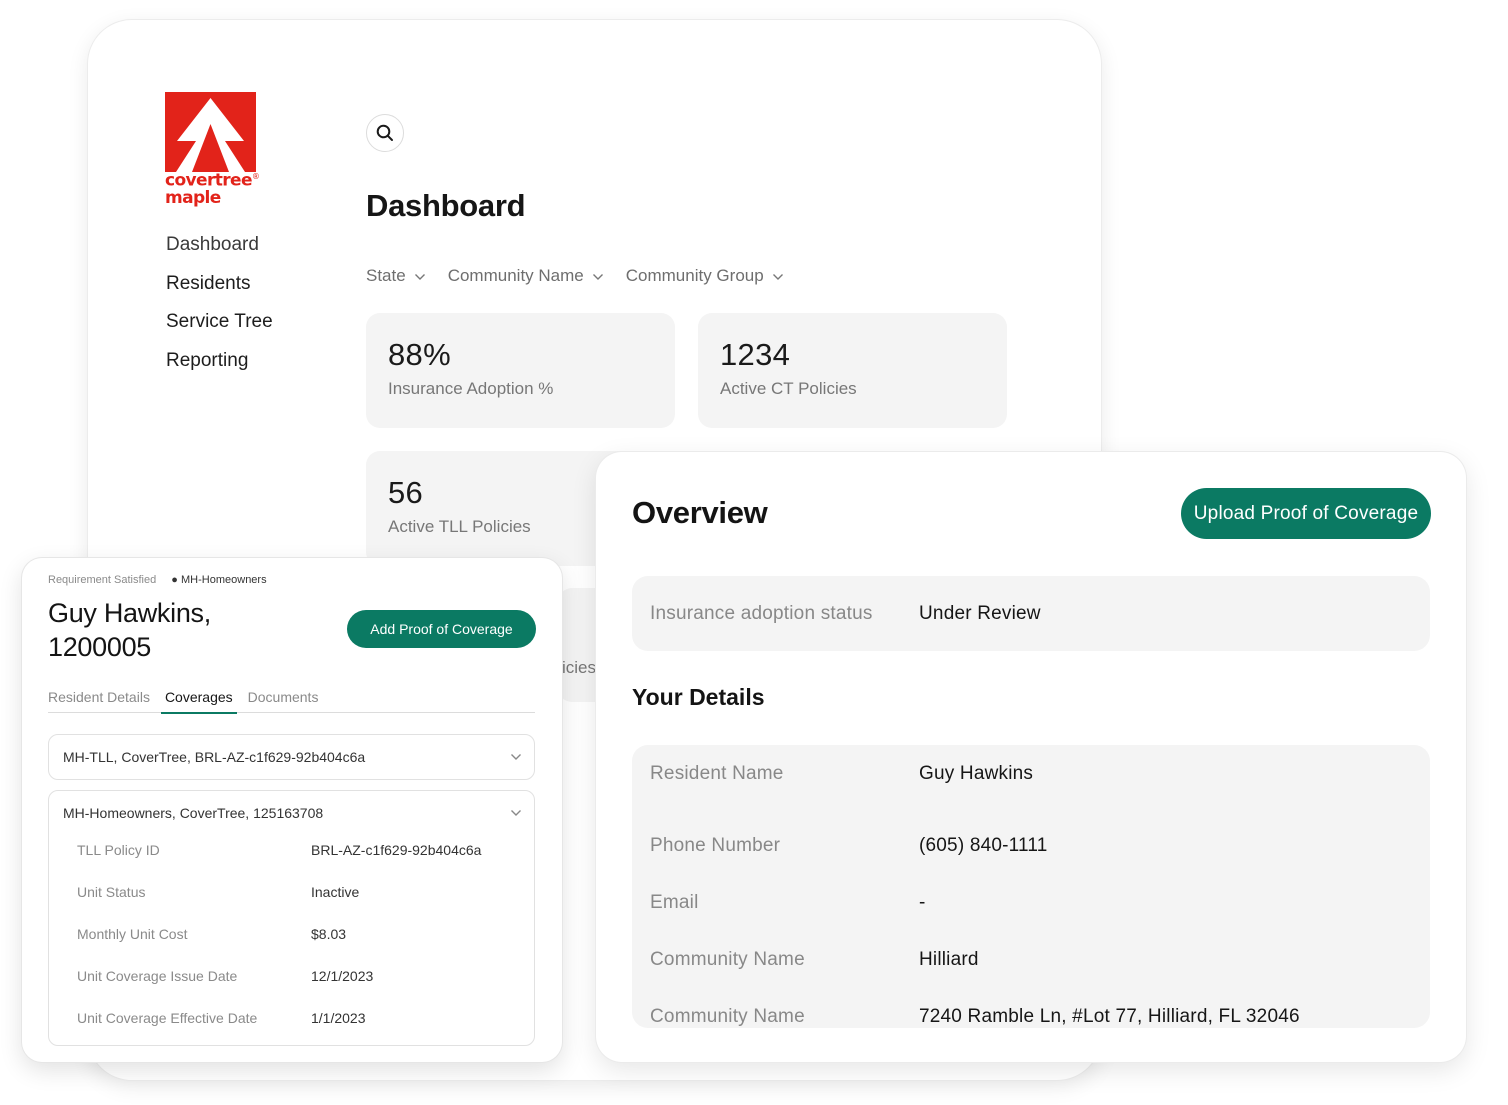  I want to click on detail-label: Phone Number, so click(715, 845).